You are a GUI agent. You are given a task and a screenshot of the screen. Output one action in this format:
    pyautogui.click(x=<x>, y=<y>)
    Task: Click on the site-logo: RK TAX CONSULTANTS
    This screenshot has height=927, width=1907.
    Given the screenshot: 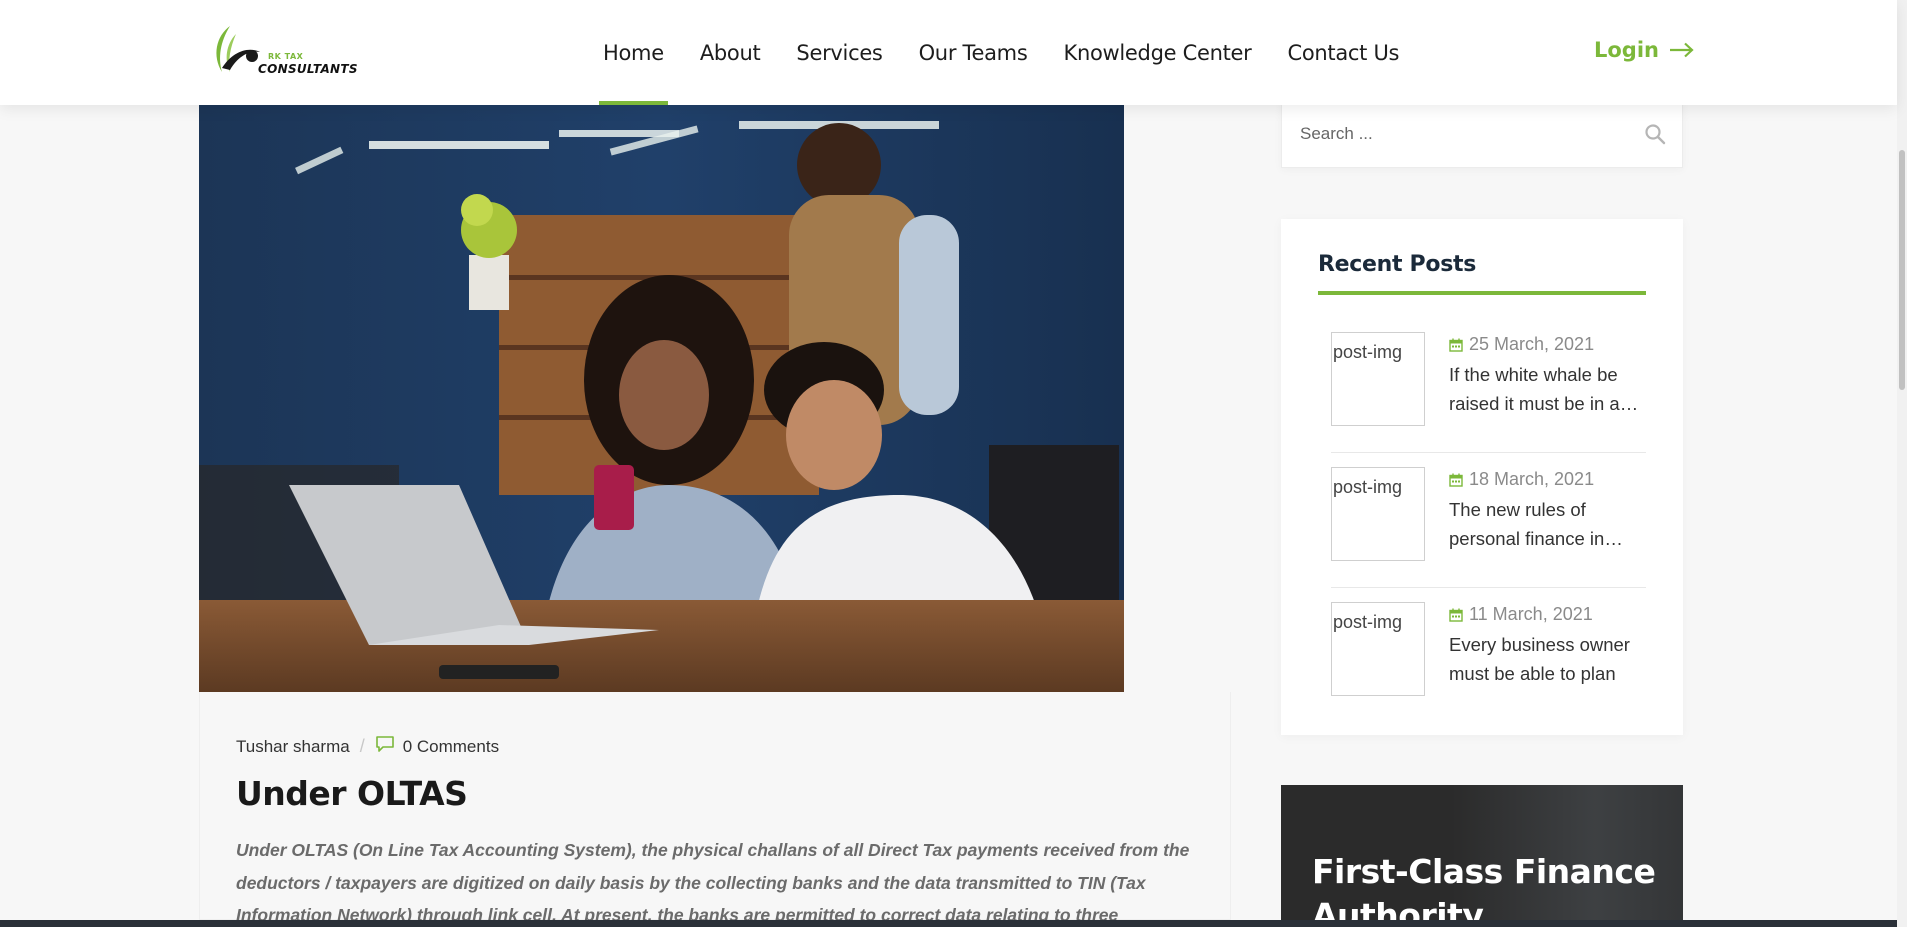 What is the action you would take?
    pyautogui.click(x=283, y=51)
    